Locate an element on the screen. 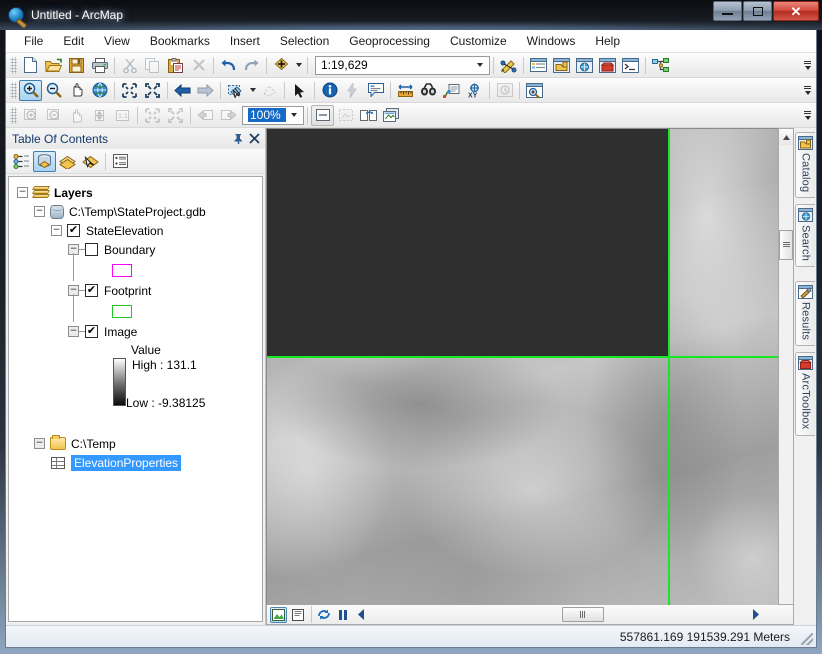  tools-toolbar-overflow is located at coordinates (807, 90).